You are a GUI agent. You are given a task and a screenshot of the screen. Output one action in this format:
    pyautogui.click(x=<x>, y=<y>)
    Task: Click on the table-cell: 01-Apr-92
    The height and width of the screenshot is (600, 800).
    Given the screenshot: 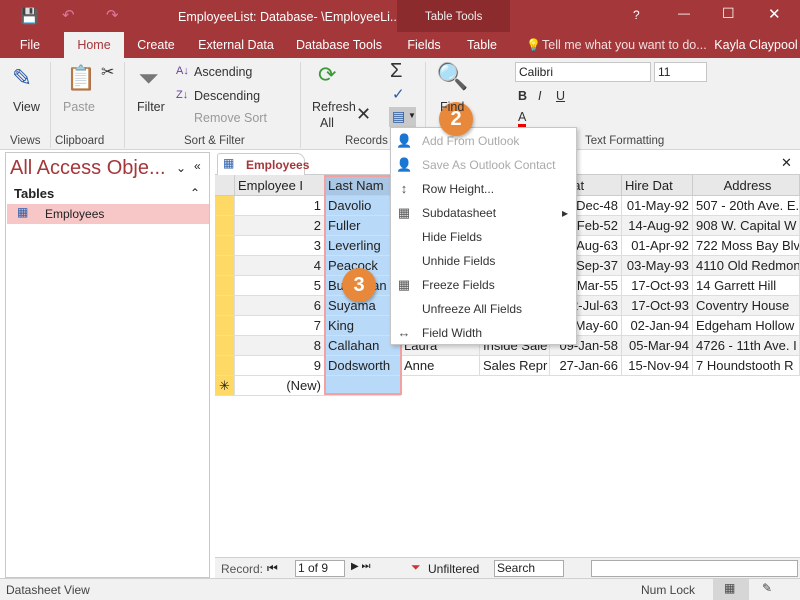 What is the action you would take?
    pyautogui.click(x=657, y=246)
    